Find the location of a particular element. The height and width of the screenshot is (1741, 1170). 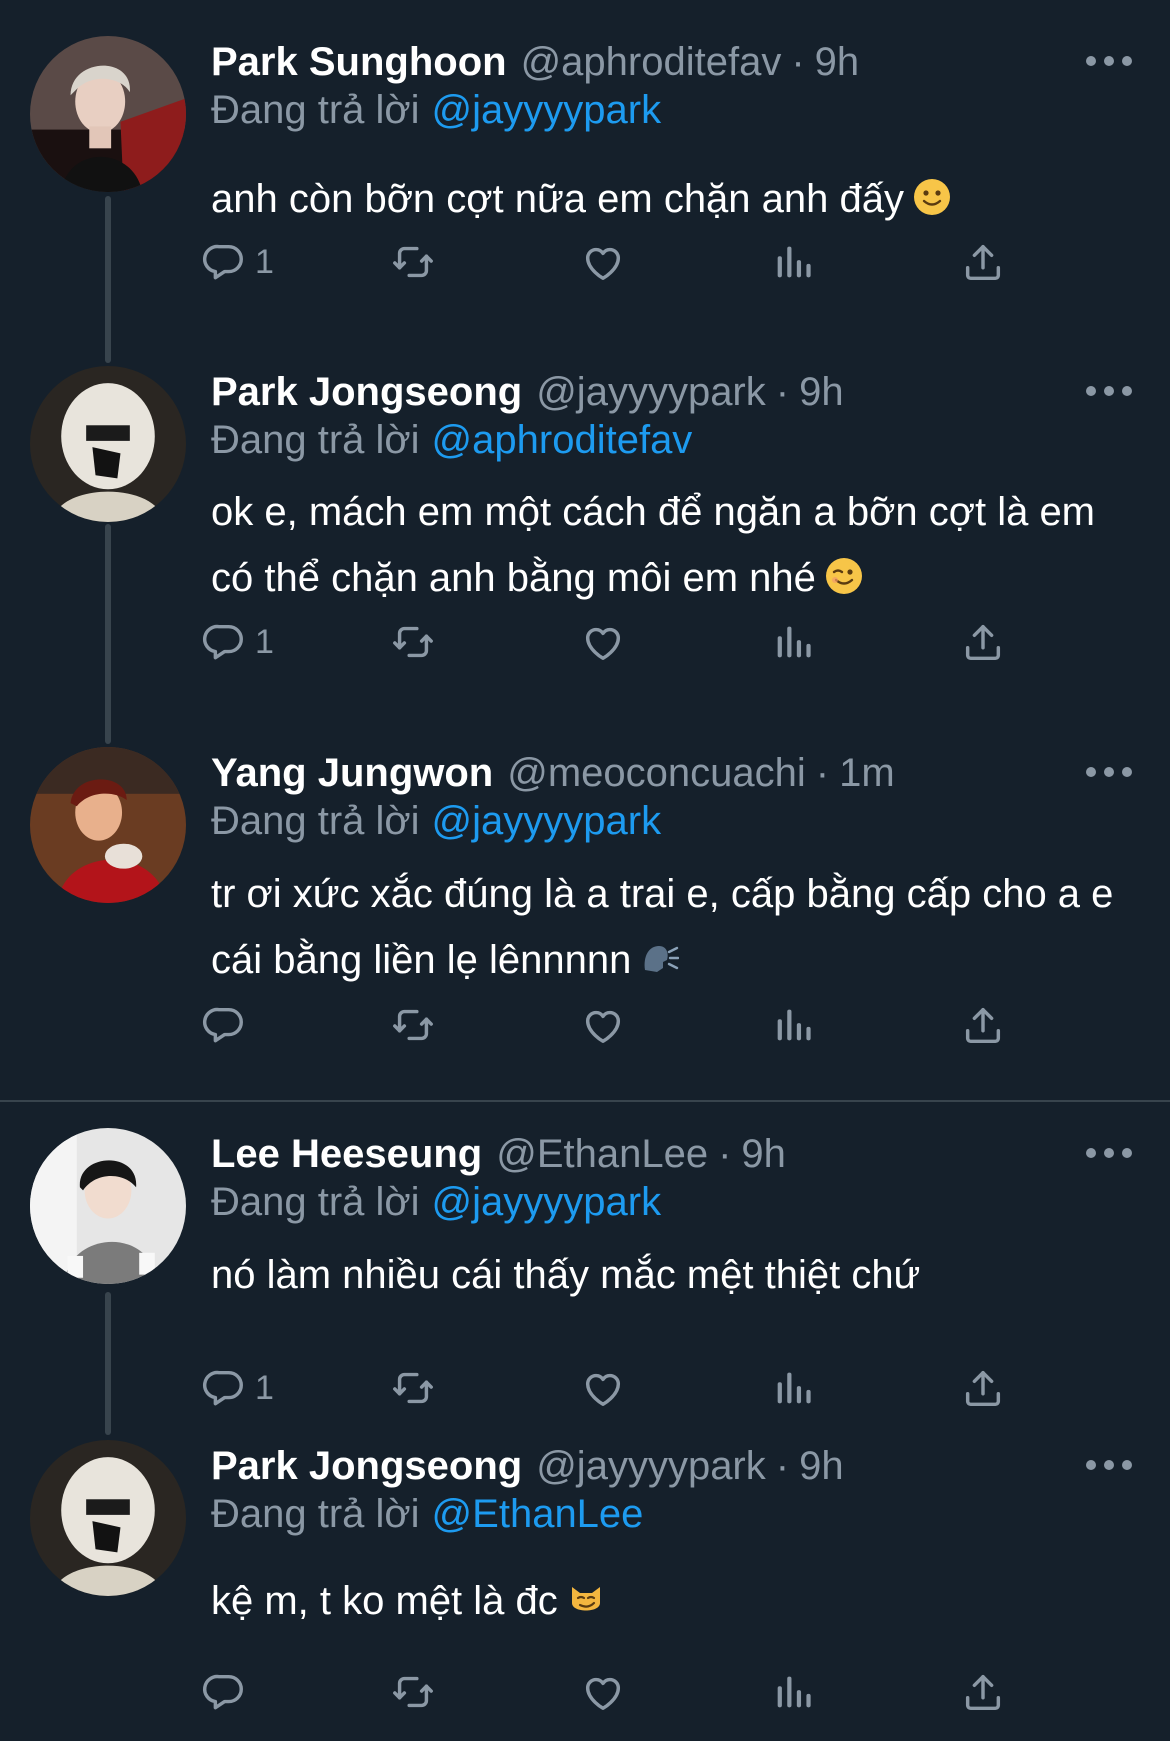

username: @aphroditefav is located at coordinates (651, 62).